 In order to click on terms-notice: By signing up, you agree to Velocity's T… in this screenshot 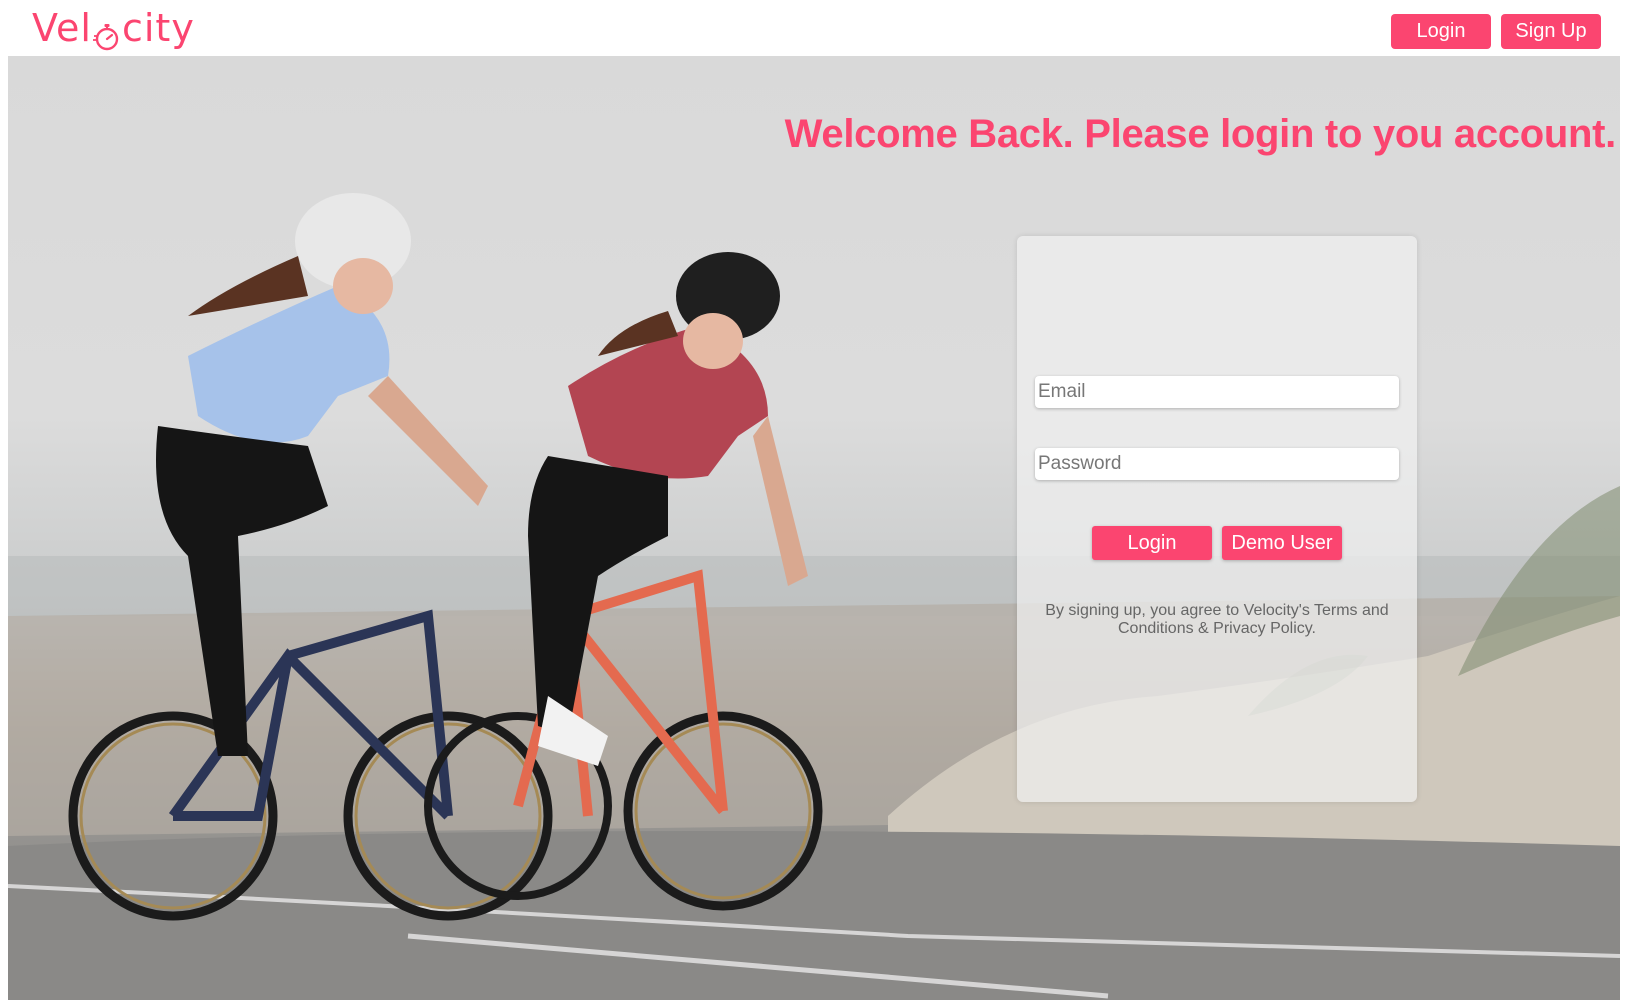, I will do `click(1217, 619)`.